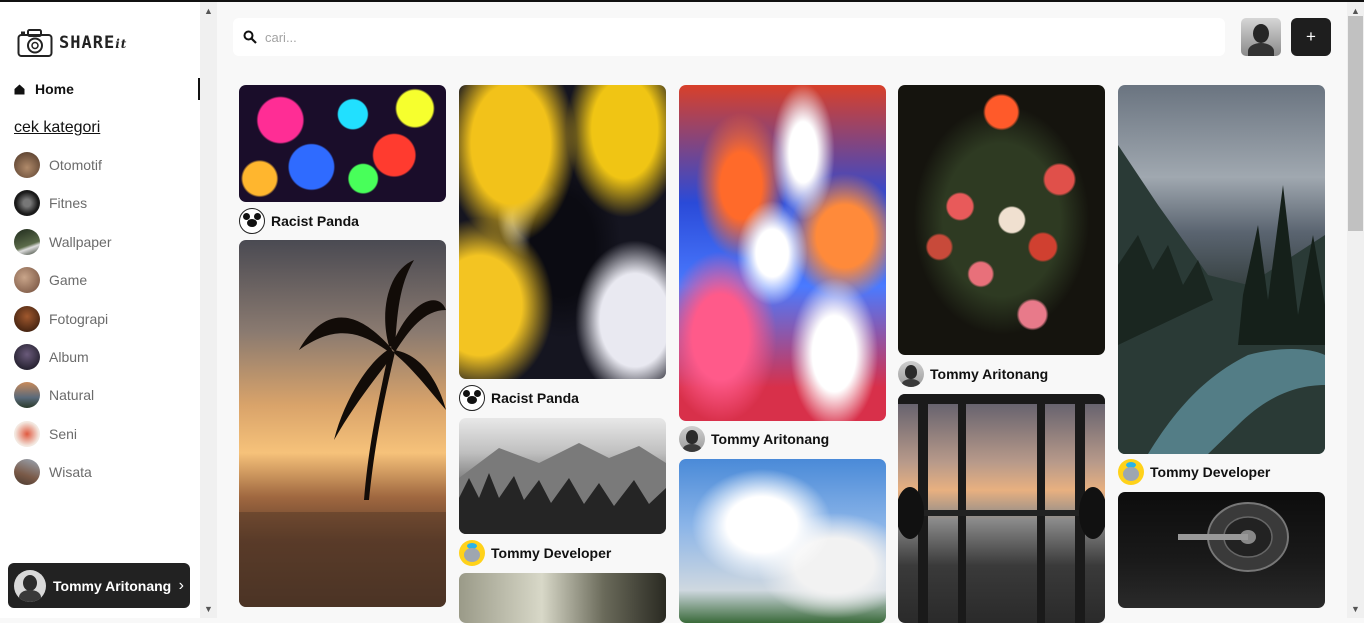  I want to click on category-fitnes: Fitnes, so click(63, 203).